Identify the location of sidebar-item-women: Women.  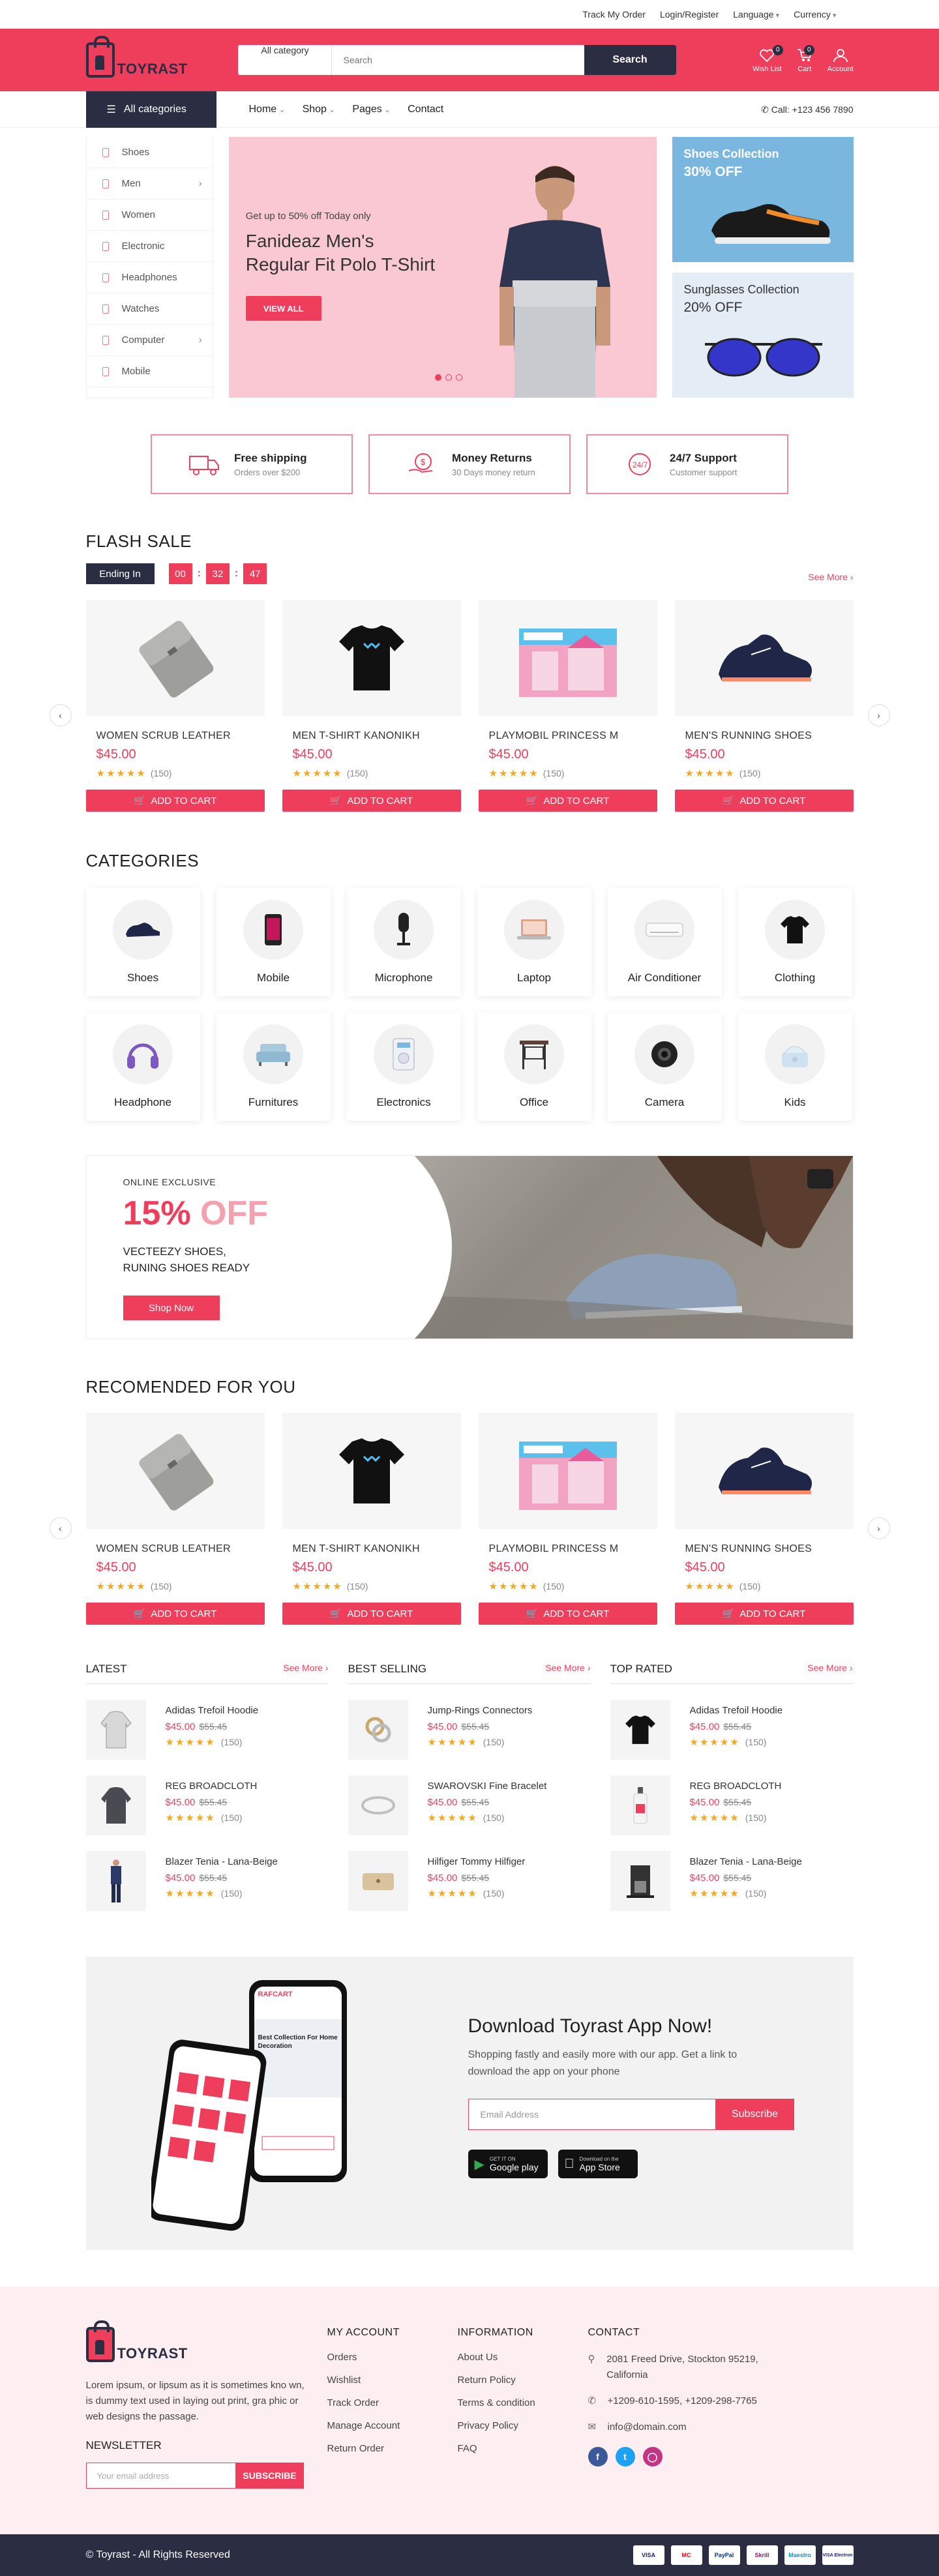
(149, 215).